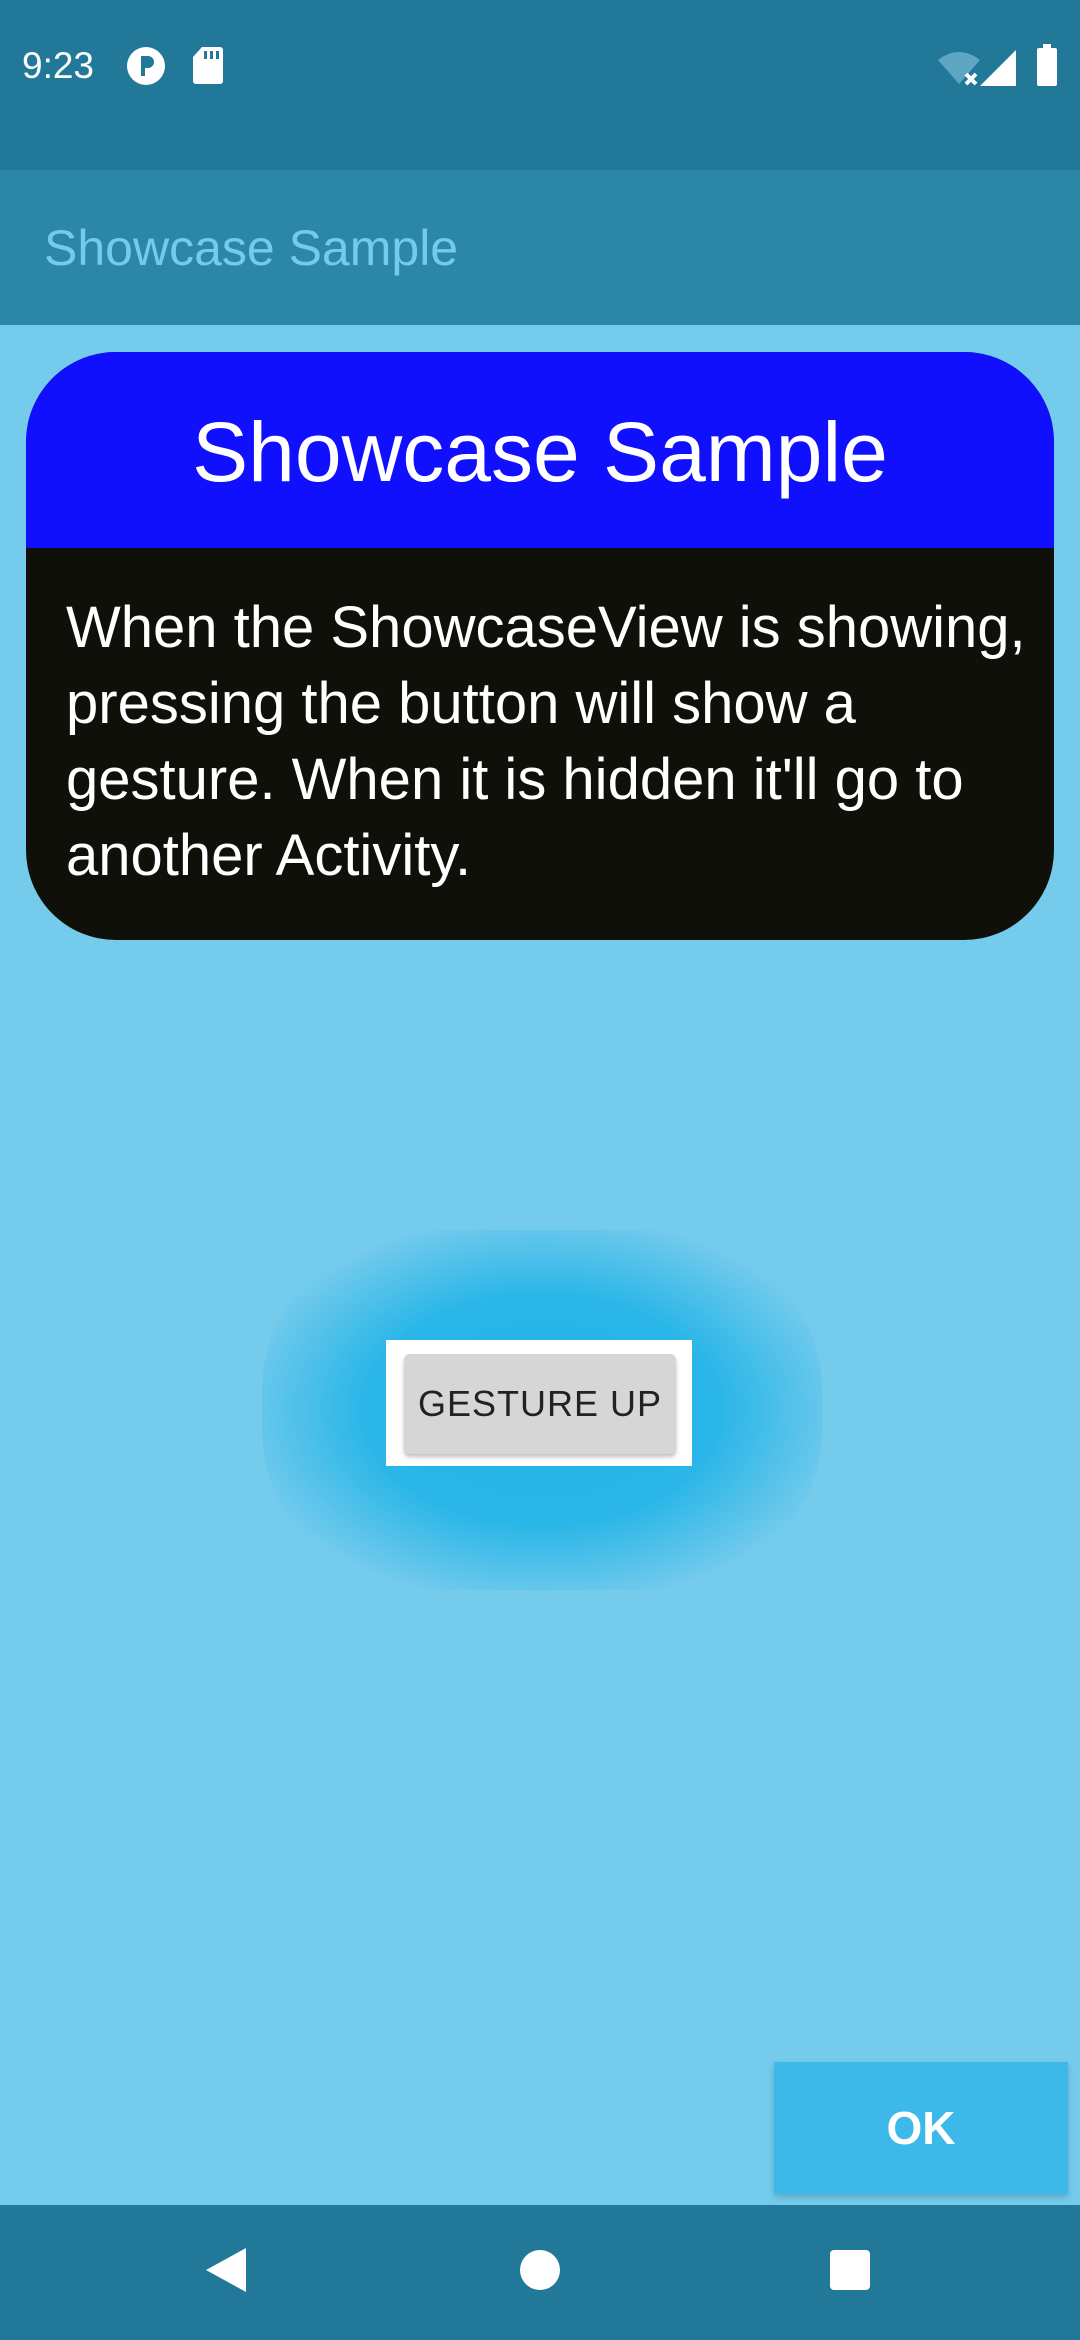 This screenshot has height=2340, width=1080. I want to click on battery-icon, so click(1047, 67).